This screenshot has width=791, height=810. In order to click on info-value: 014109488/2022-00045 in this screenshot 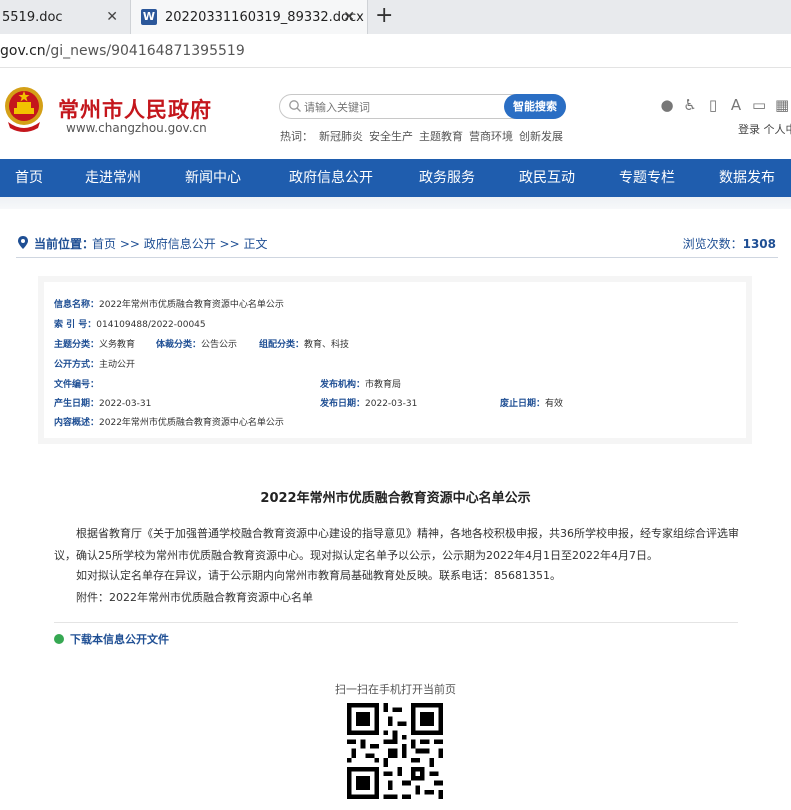, I will do `click(151, 325)`.